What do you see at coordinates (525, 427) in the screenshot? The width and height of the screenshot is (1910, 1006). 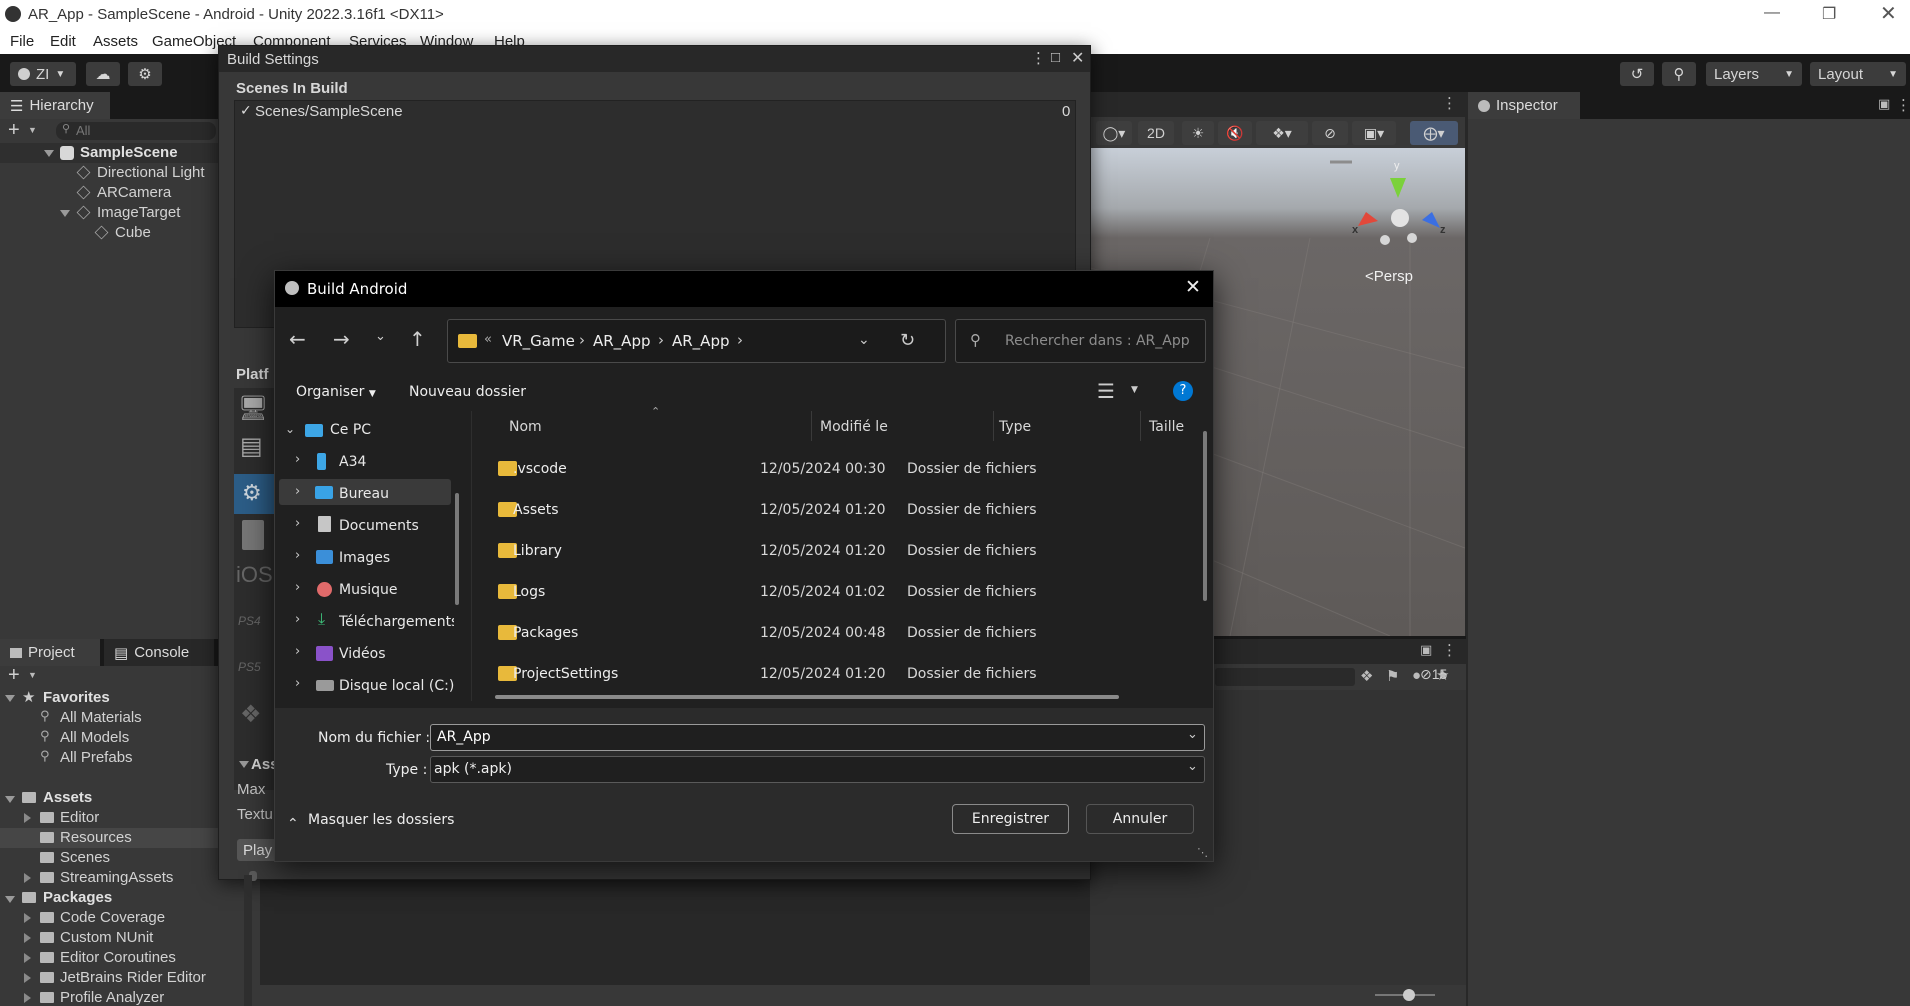 I see `column-header-name: Nom` at bounding box center [525, 427].